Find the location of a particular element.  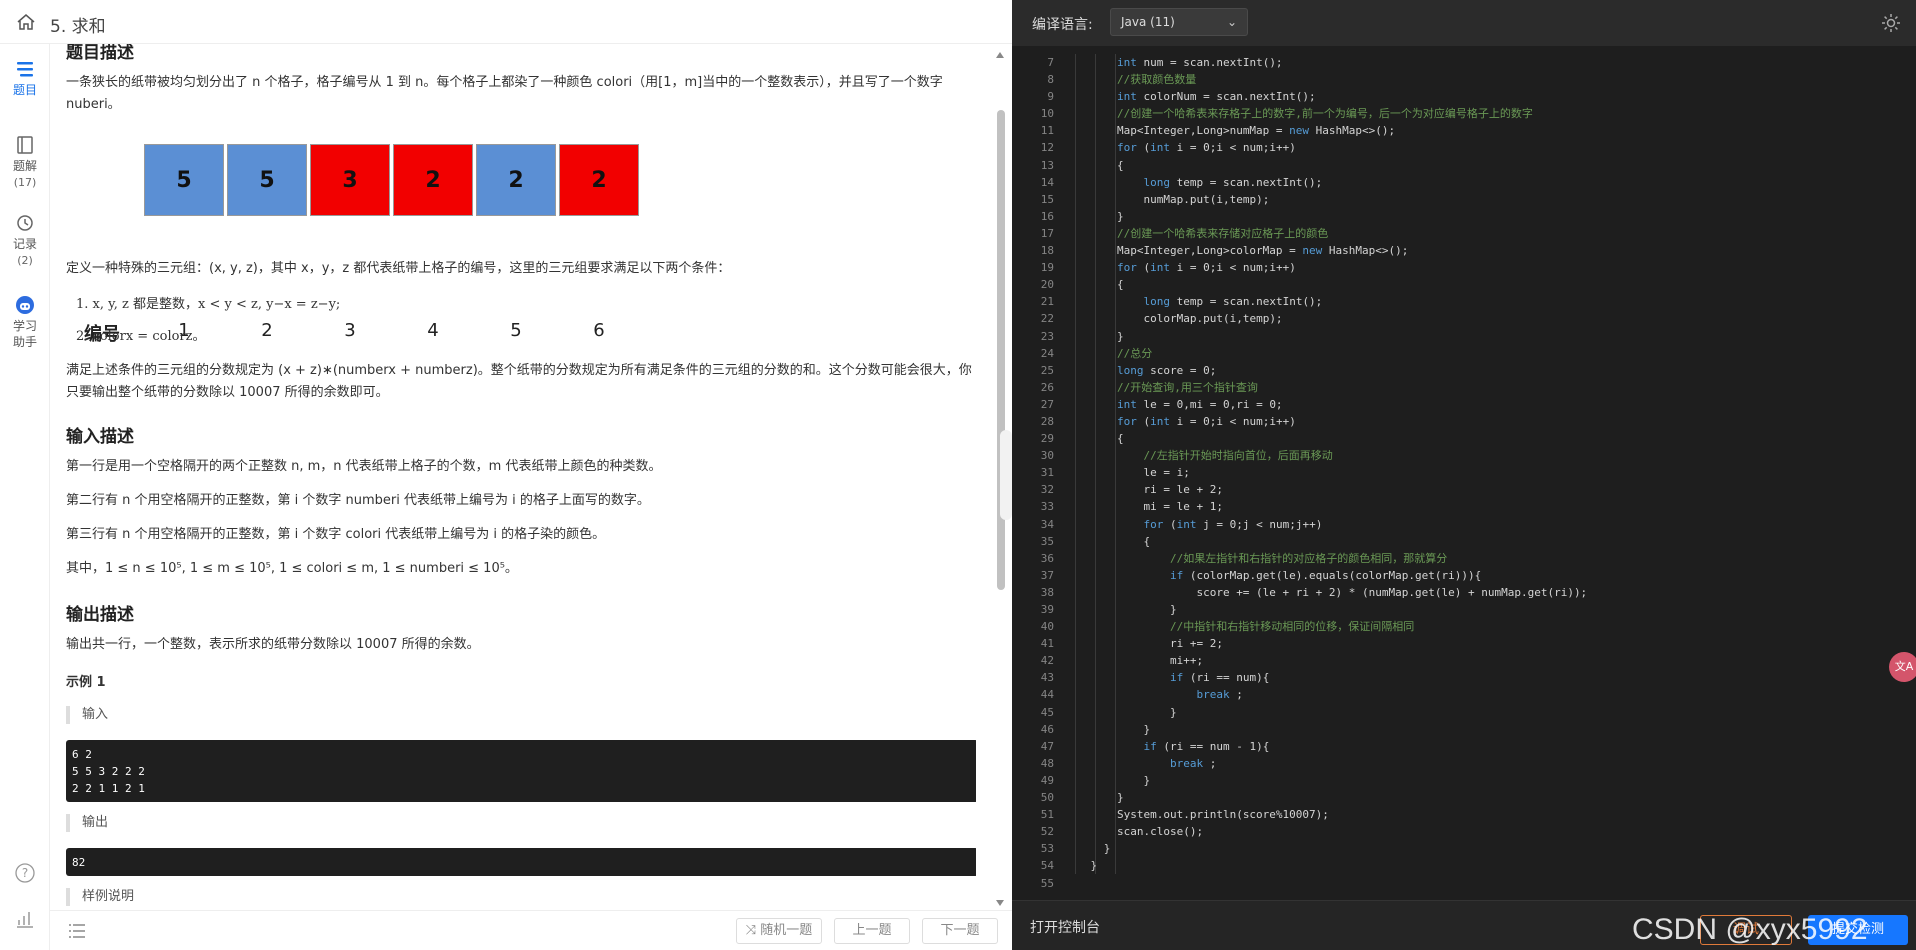

code-line: if (ri == num){ is located at coordinates (1474, 677).